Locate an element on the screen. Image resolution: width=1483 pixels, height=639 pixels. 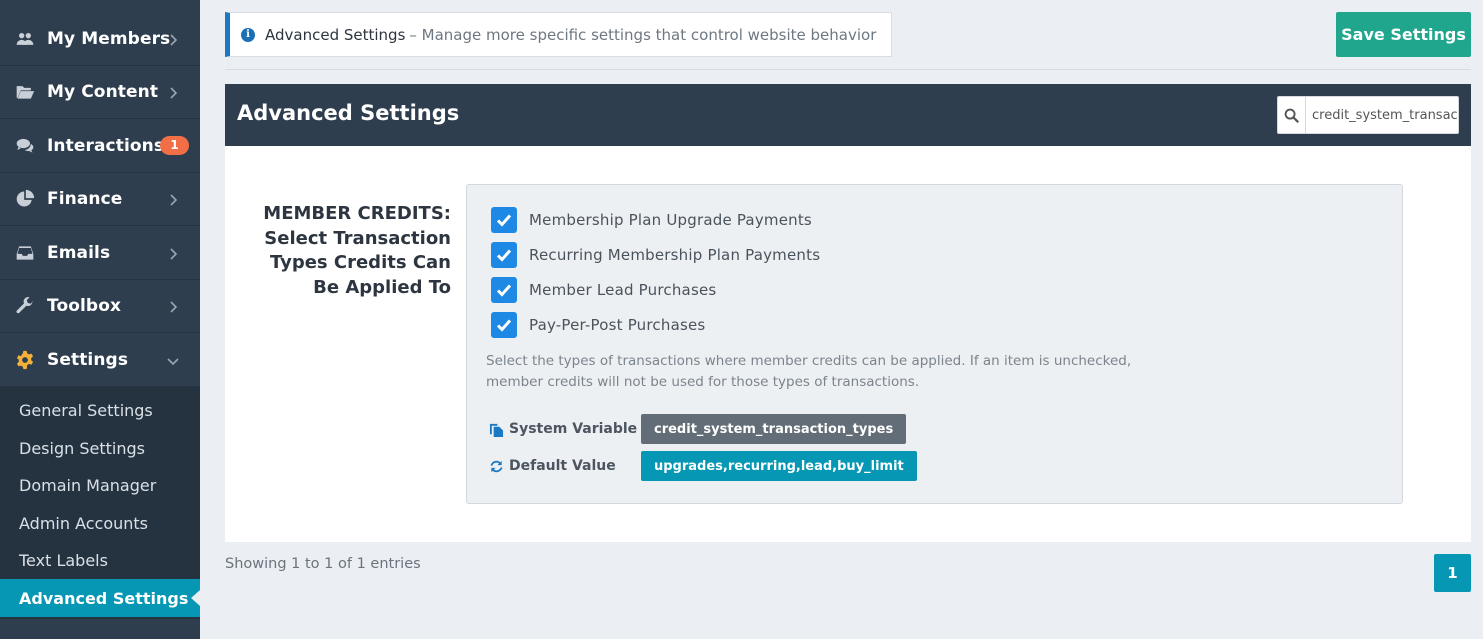
sidebar-item-emails: Emails is located at coordinates (100, 253).